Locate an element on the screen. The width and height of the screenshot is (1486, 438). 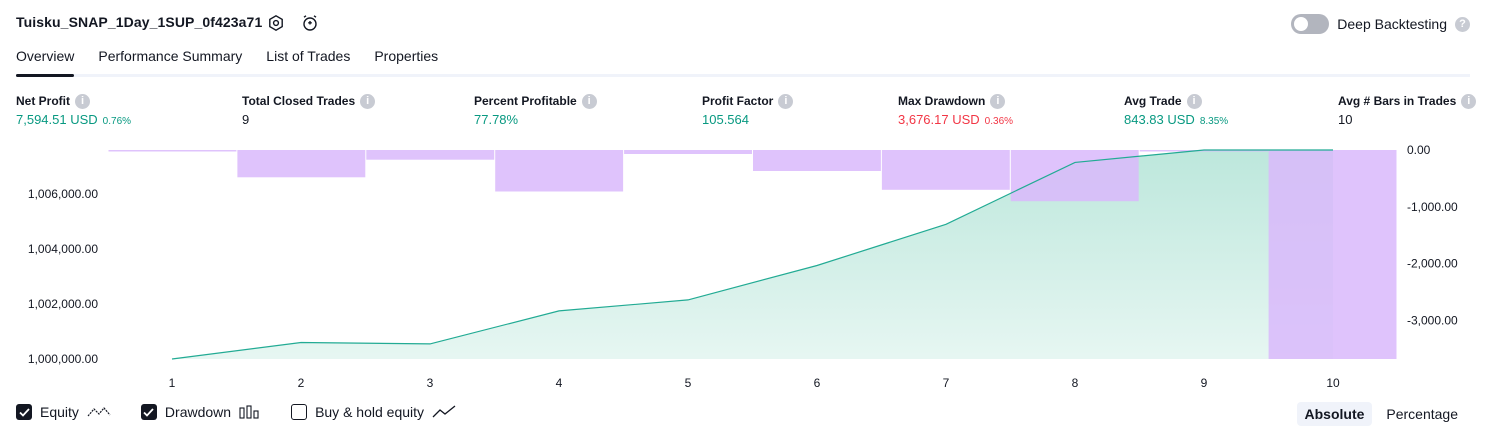
left-axis-tick: 1,004,000.00 is located at coordinates (63, 249).